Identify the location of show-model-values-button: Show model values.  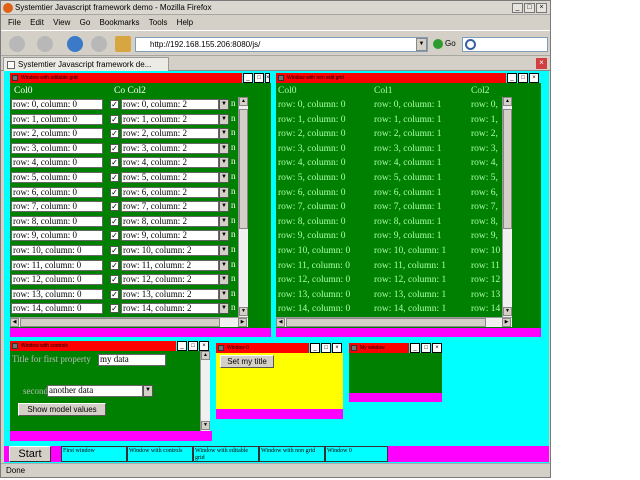
(62, 409).